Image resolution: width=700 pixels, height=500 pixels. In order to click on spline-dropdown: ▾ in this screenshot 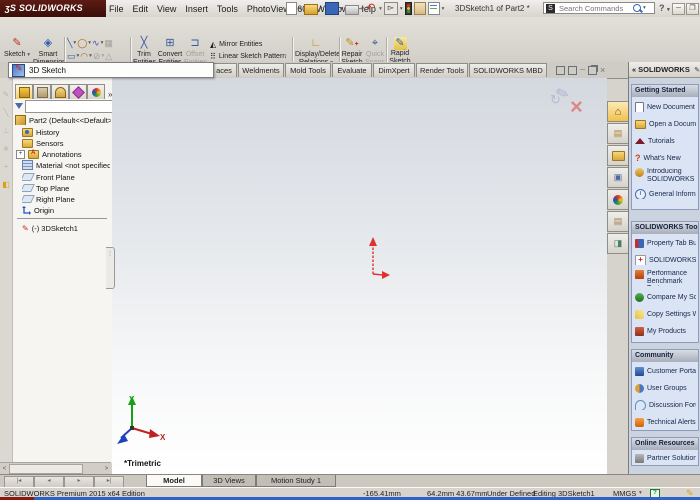, I will do `click(102, 43)`.